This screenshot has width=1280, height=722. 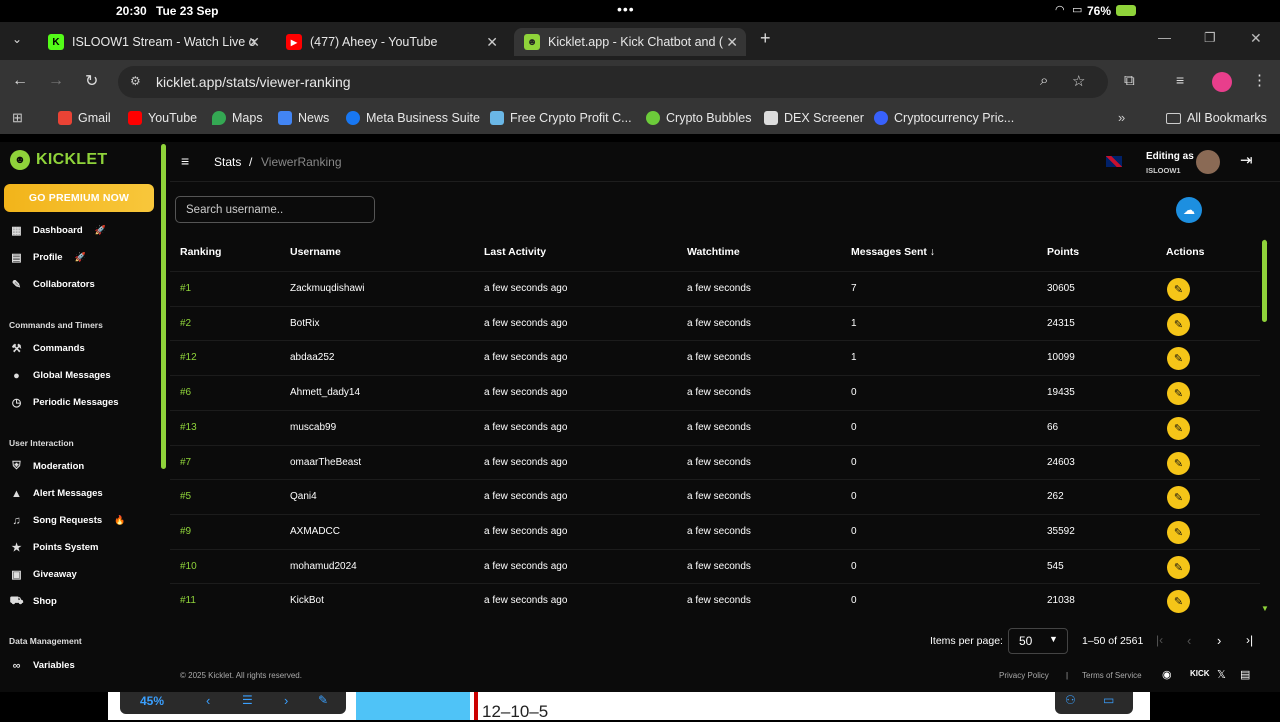 I want to click on tab-kick-stream: K ISLOOW1 Stream - Watch Live o ✕, so click(x=153, y=42).